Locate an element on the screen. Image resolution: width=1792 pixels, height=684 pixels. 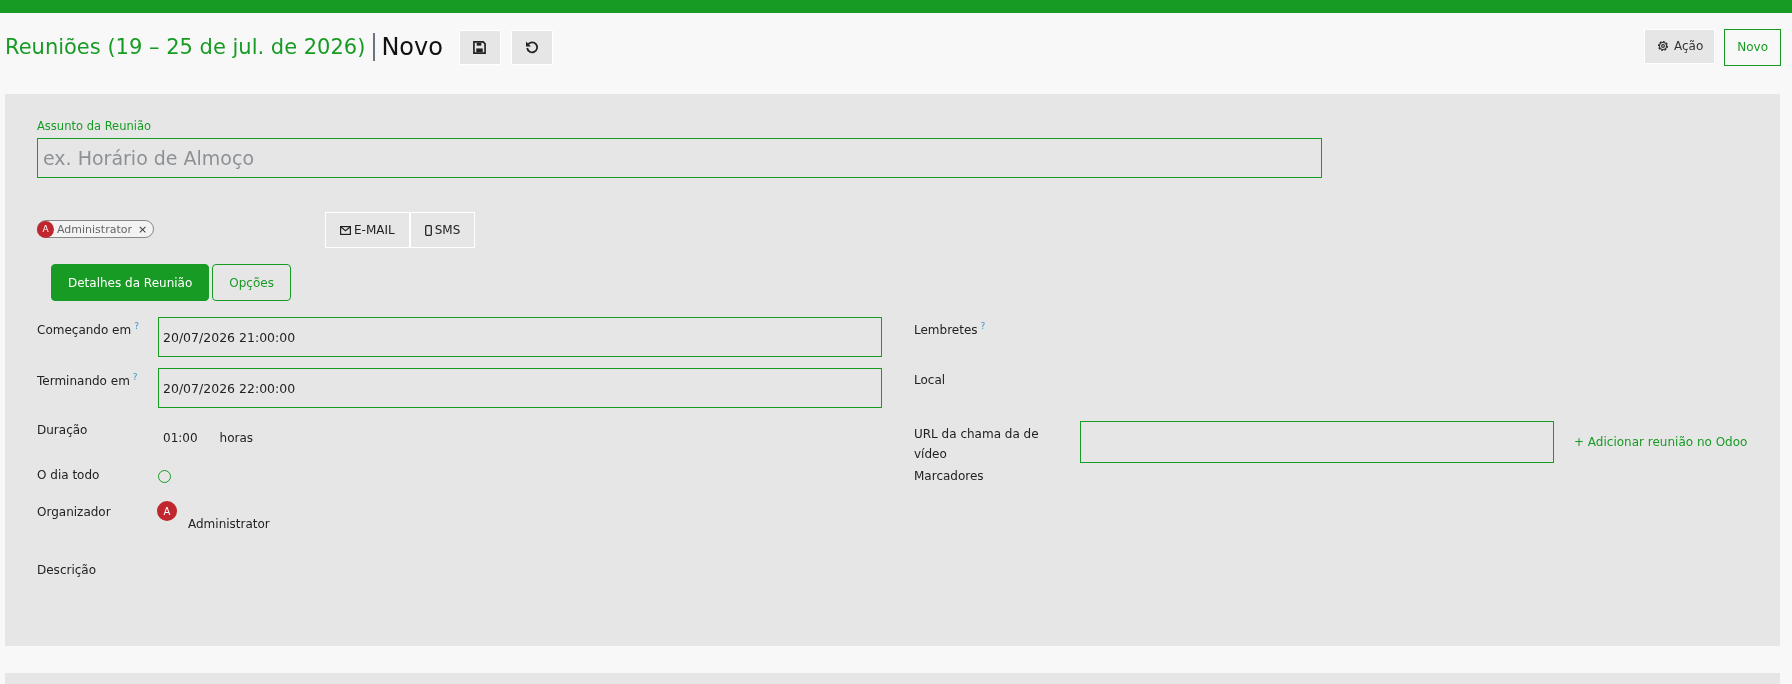
duration-value: 01:00 is located at coordinates (180, 438).